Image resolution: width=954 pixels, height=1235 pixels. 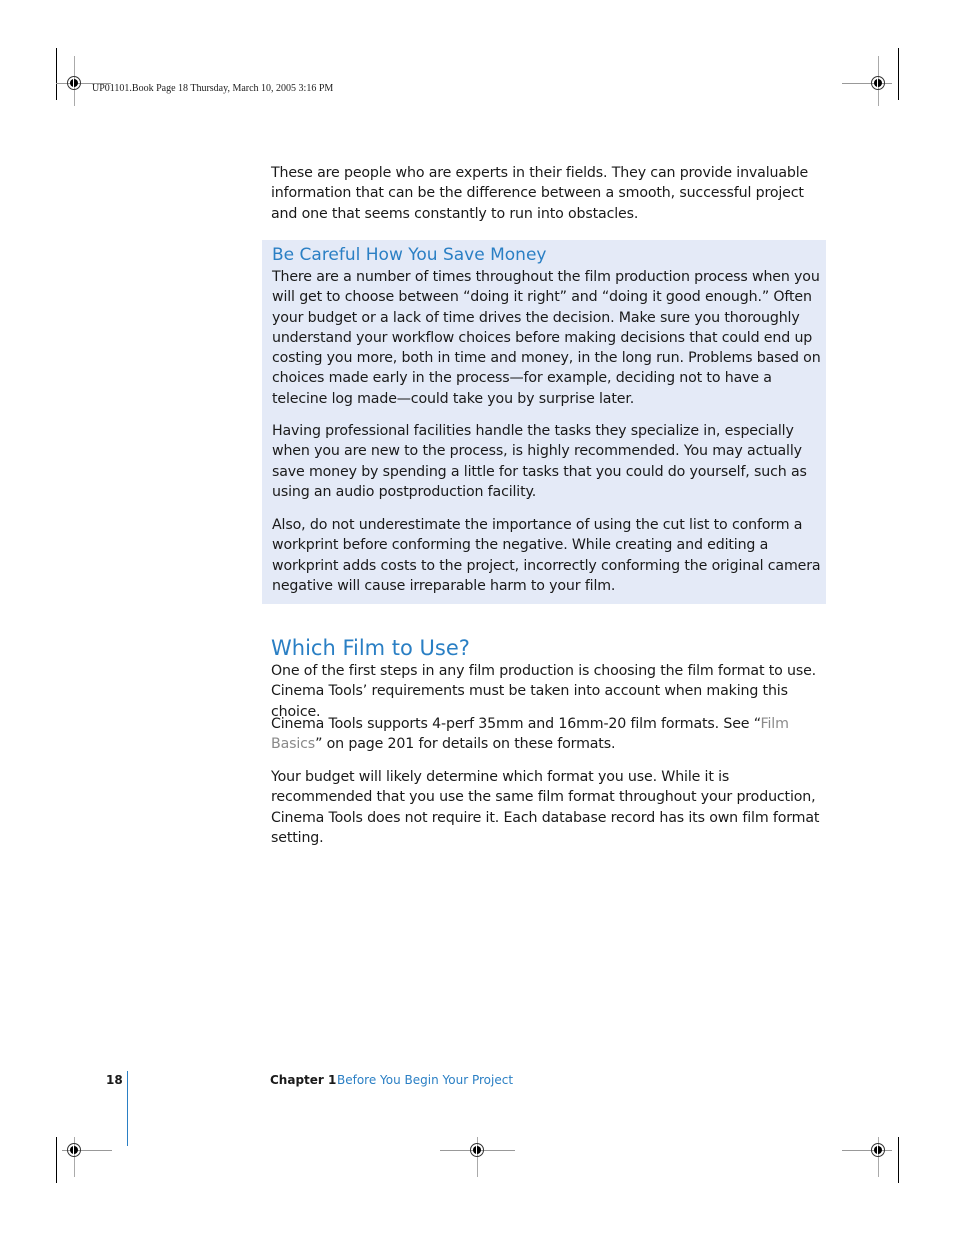 I want to click on section-heading: Which Film to Use?, so click(x=370, y=648).